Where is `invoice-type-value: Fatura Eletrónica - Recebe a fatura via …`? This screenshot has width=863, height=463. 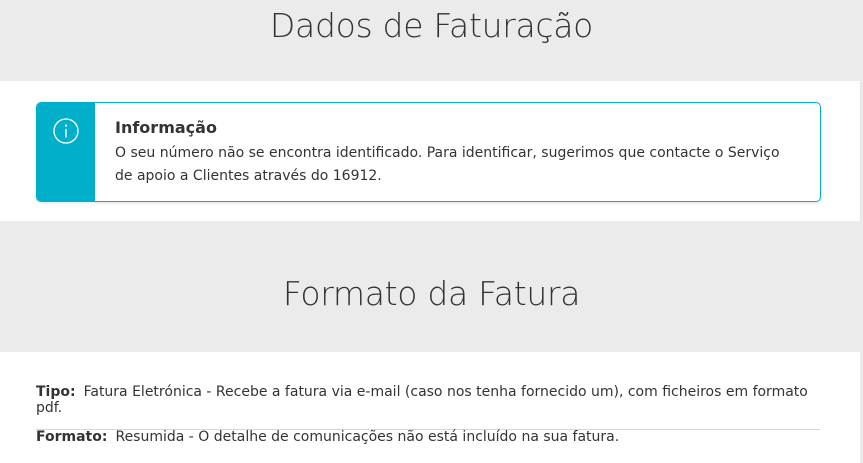
invoice-type-value: Fatura Eletrónica - Recebe a fatura via … is located at coordinates (422, 400).